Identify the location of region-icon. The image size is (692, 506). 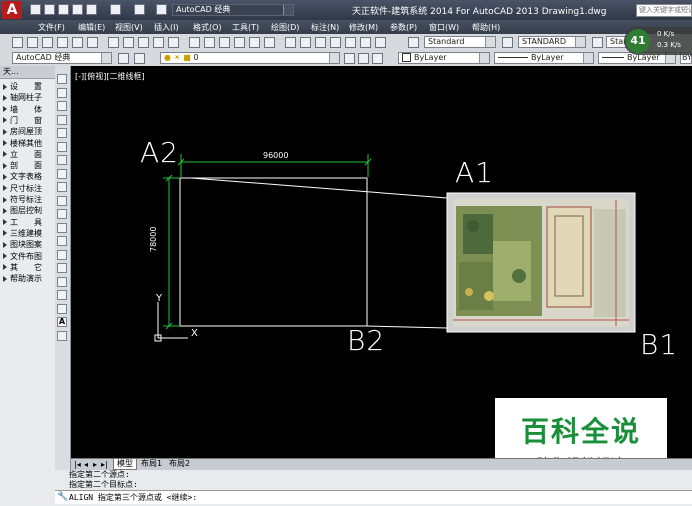
(62, 295).